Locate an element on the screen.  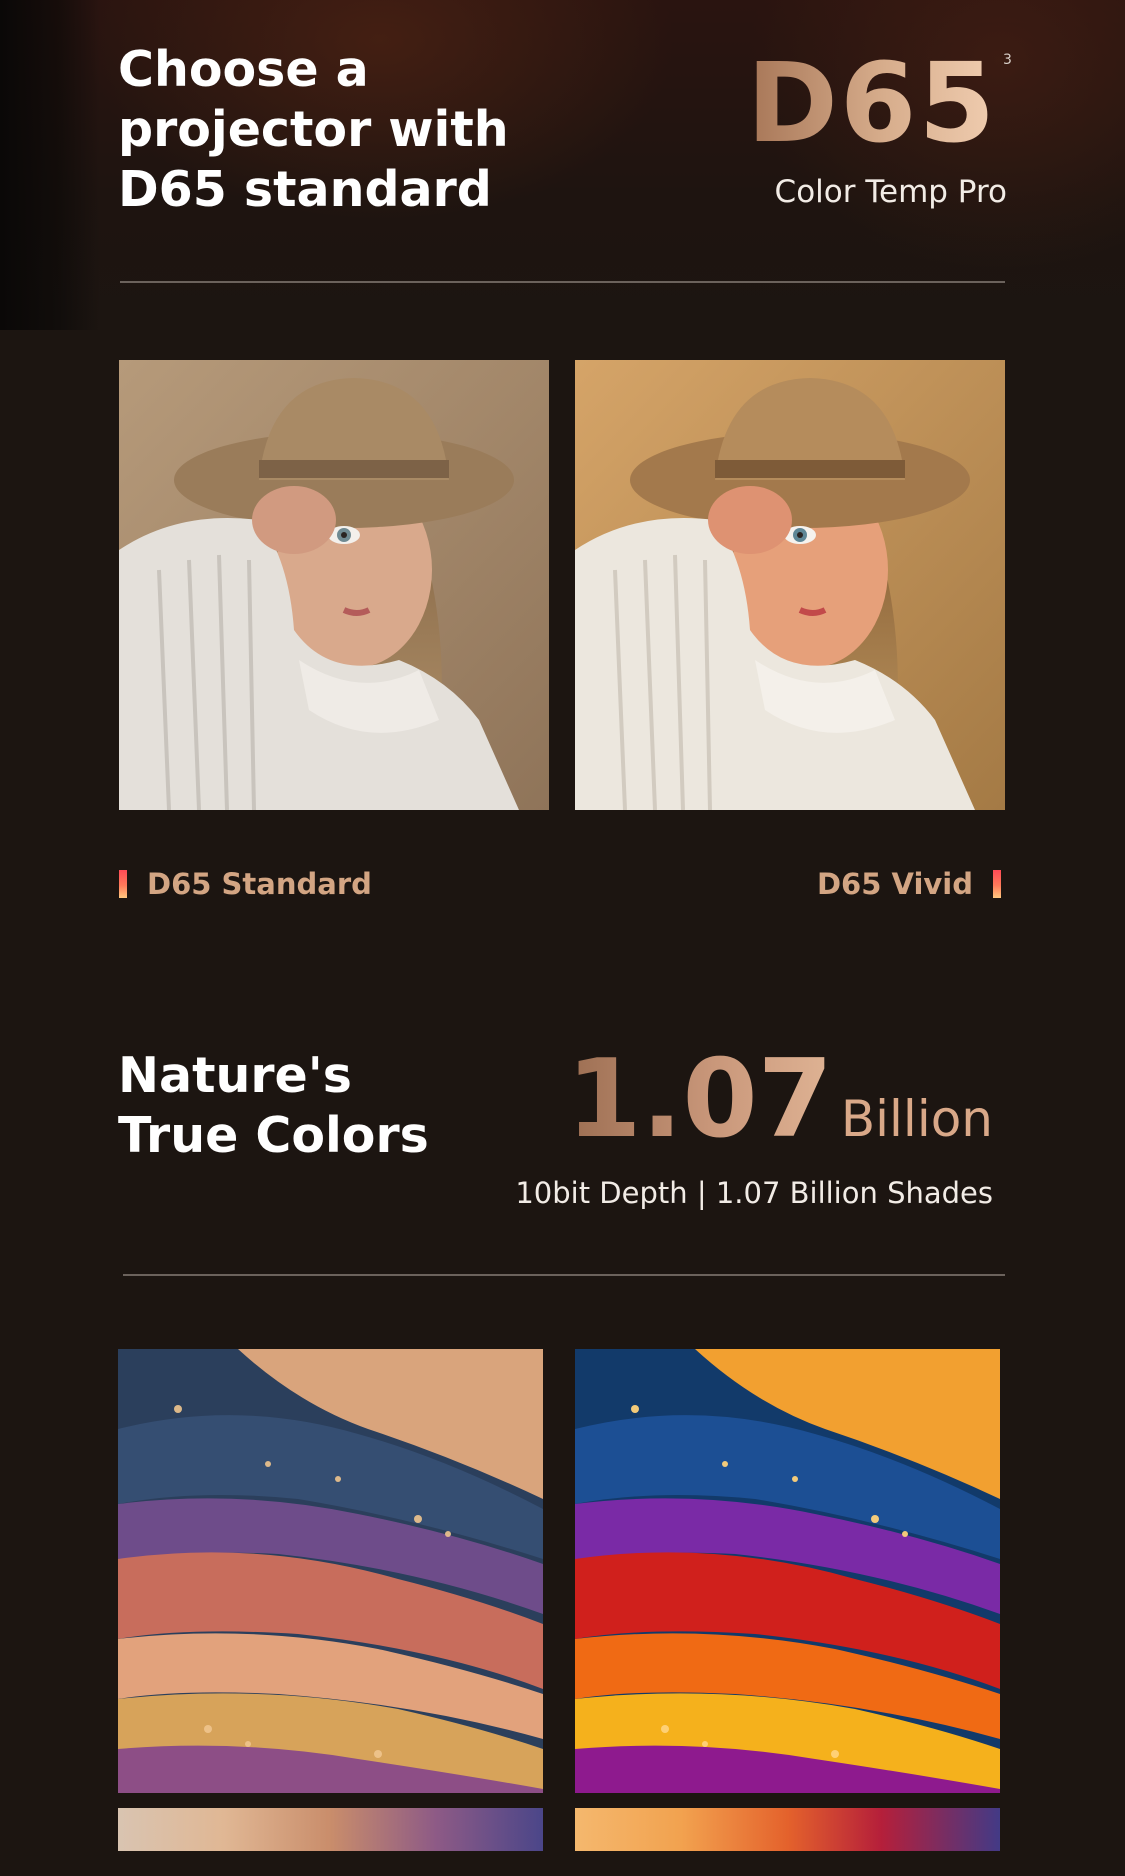
d65-headline: Choose a projector with D65 standard is located at coordinates (313, 130).